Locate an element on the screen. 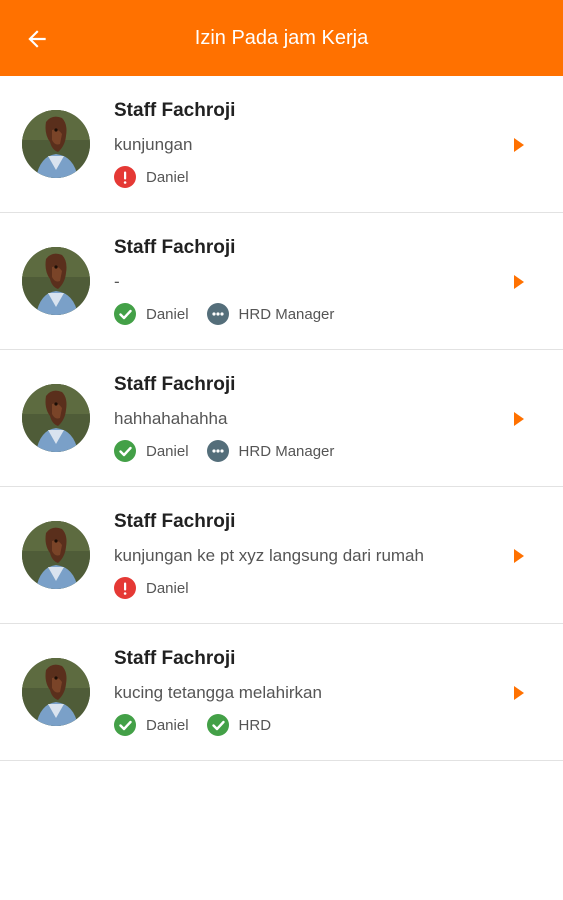 The height and width of the screenshot is (900, 563). item-content: Staff Fachroji - Daniel HRD Manager is located at coordinates (308, 280).